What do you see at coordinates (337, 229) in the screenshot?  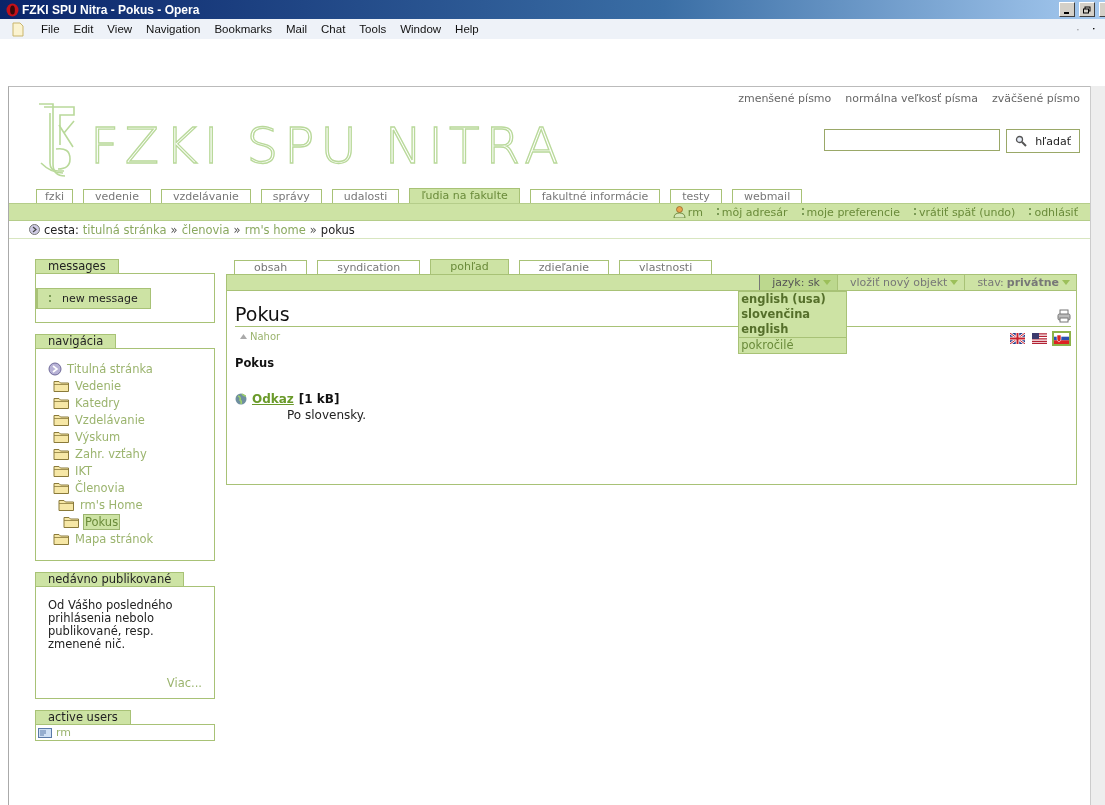 I see `breadcrumb-current: pokus` at bounding box center [337, 229].